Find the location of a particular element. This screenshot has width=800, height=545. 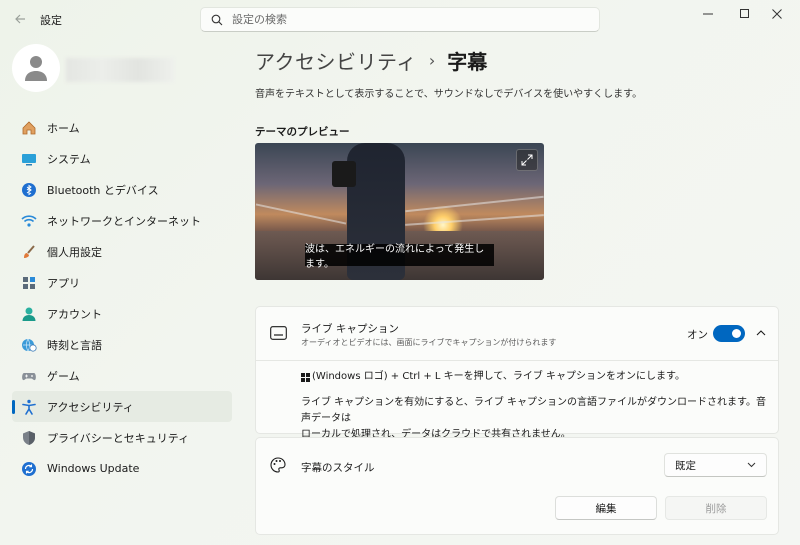

sidebar-item-label: ゲーム is located at coordinates (63, 376).